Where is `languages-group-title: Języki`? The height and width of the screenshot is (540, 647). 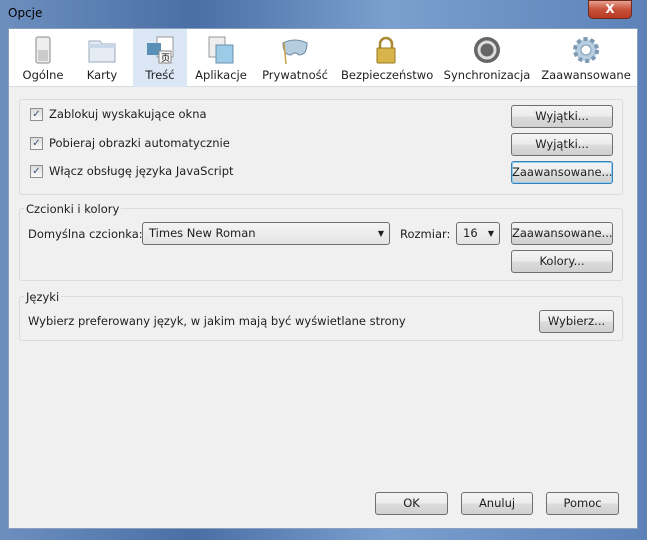 languages-group-title: Języki is located at coordinates (43, 297).